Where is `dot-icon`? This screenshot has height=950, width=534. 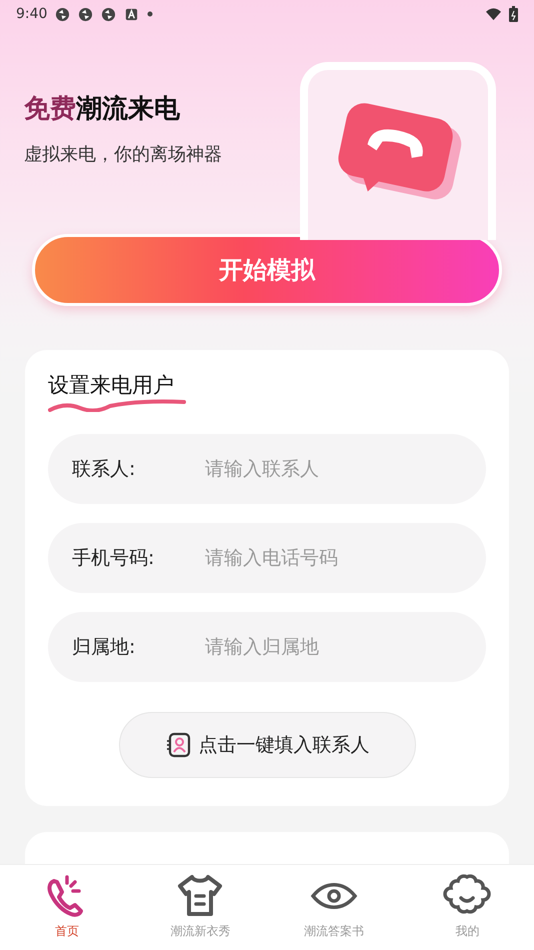
dot-icon is located at coordinates (150, 14).